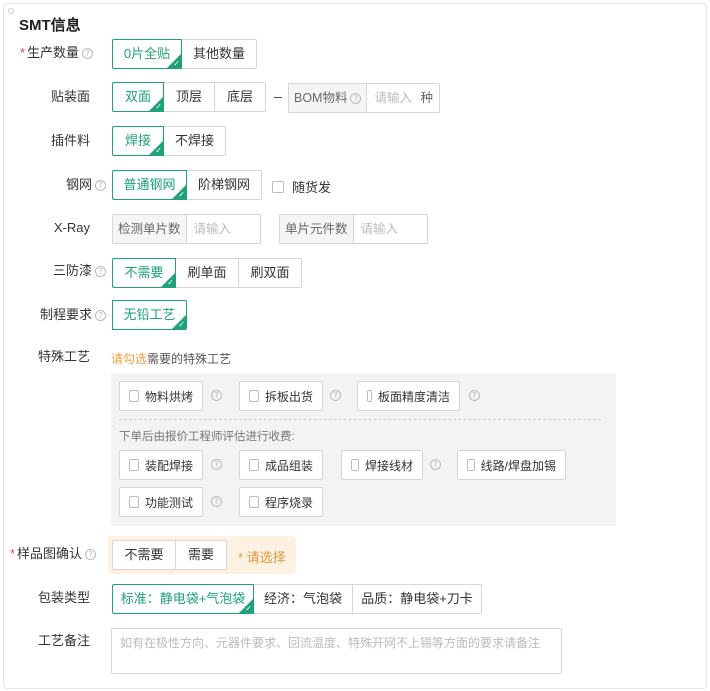 This screenshot has width=710, height=691. I want to click on xray-test-count-field: 检测单片数 请输入, so click(186, 229).